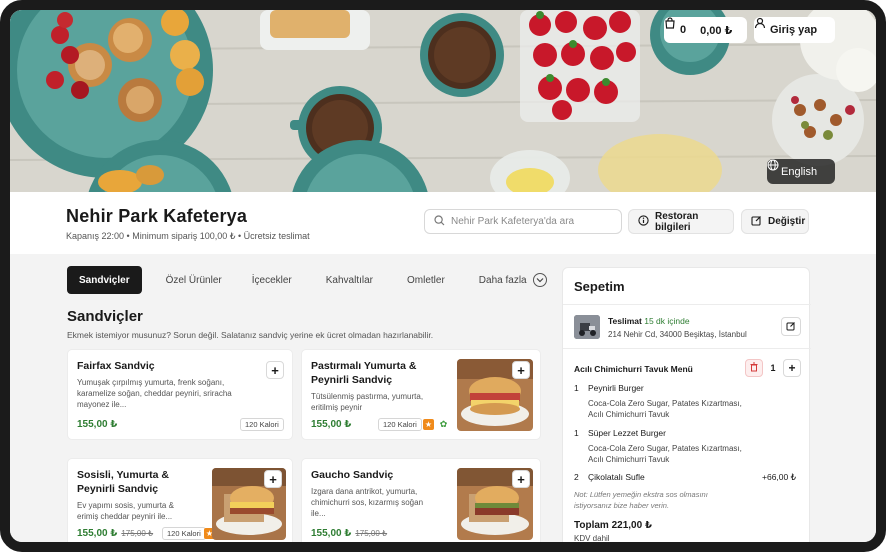 Image resolution: width=886 pixels, height=552 pixels. What do you see at coordinates (157, 216) in the screenshot?
I see `restaurant-name: Nehir Park Kafeterya` at bounding box center [157, 216].